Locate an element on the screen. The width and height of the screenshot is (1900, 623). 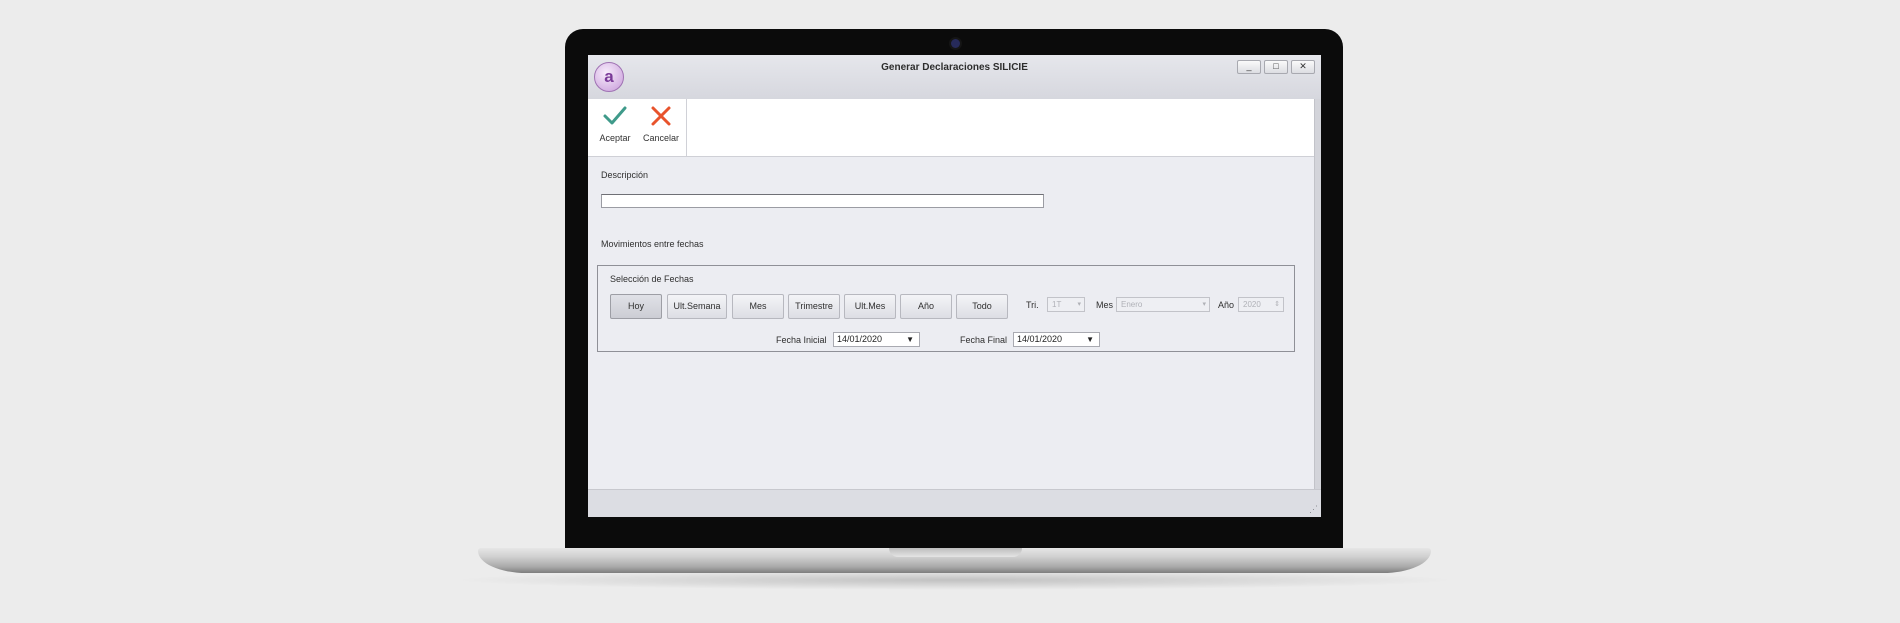
window-title: Generar Declaraciones SILICIE is located at coordinates (954, 67).